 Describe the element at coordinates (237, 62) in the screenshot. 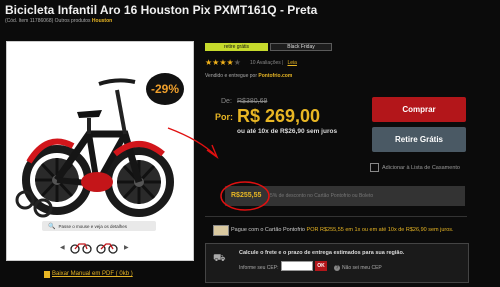

I see `stars-empty: ★` at that location.